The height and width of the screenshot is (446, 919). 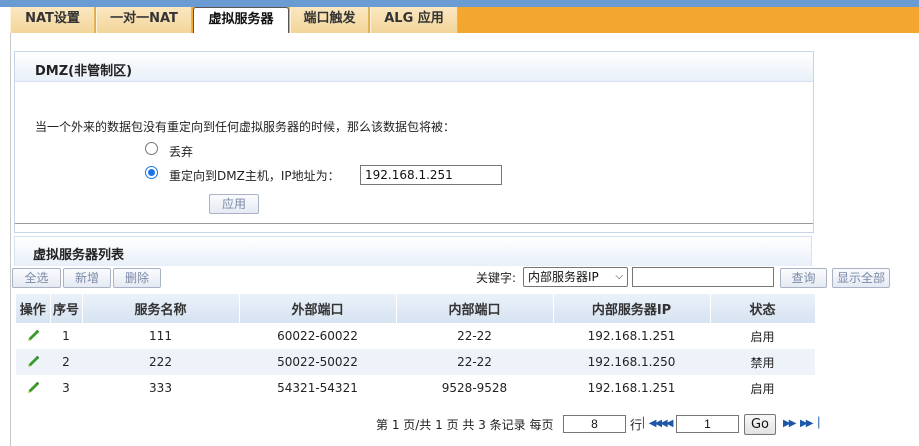 What do you see at coordinates (475, 308) in the screenshot?
I see `column-header: 内部端口` at bounding box center [475, 308].